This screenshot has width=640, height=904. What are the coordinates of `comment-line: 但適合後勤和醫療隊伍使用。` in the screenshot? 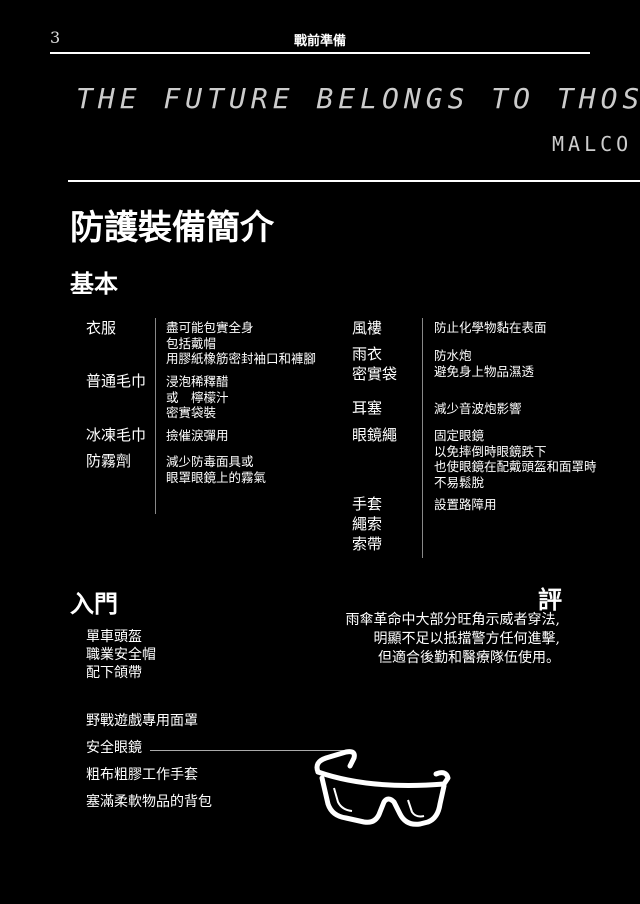 It's located at (469, 658).